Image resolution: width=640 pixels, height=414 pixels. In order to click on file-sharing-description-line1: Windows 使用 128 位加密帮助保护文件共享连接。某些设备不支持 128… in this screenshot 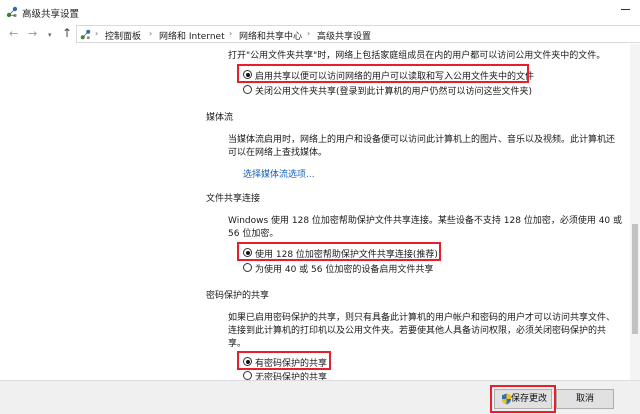, I will do `click(425, 221)`.